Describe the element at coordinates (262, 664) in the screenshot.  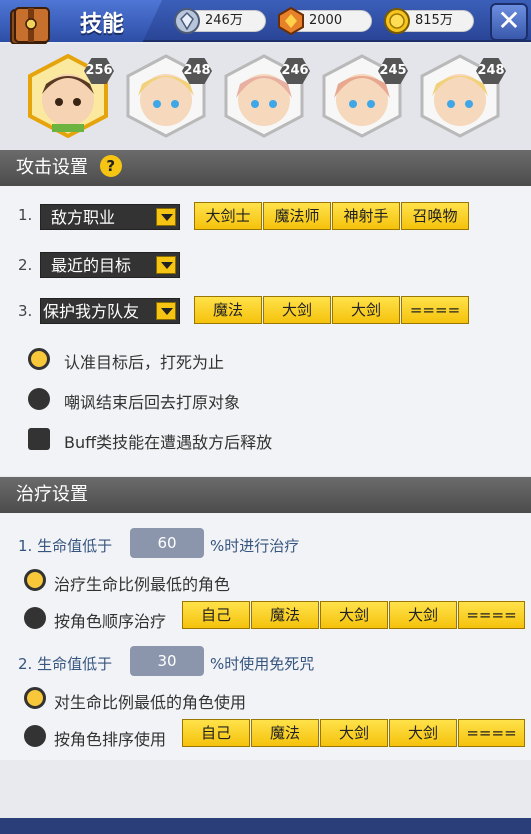
I see `revive-threshold-suffix: %时使用免死咒` at that location.